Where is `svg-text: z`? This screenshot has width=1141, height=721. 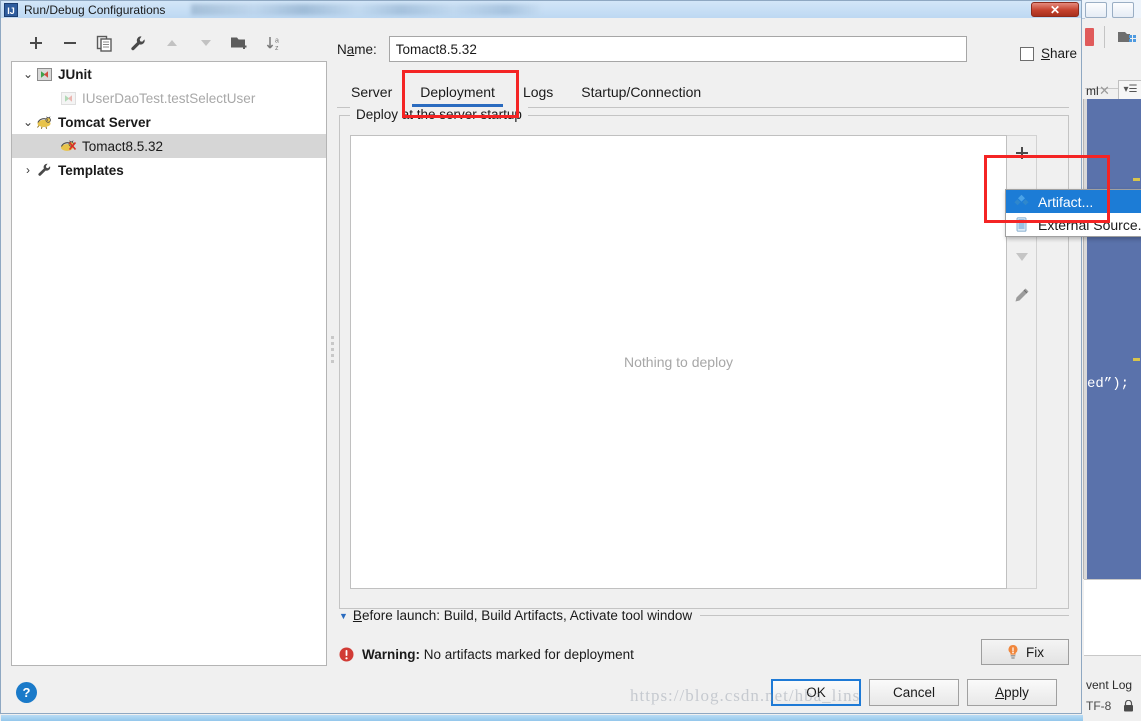
svg-text: z is located at coordinates (277, 48).